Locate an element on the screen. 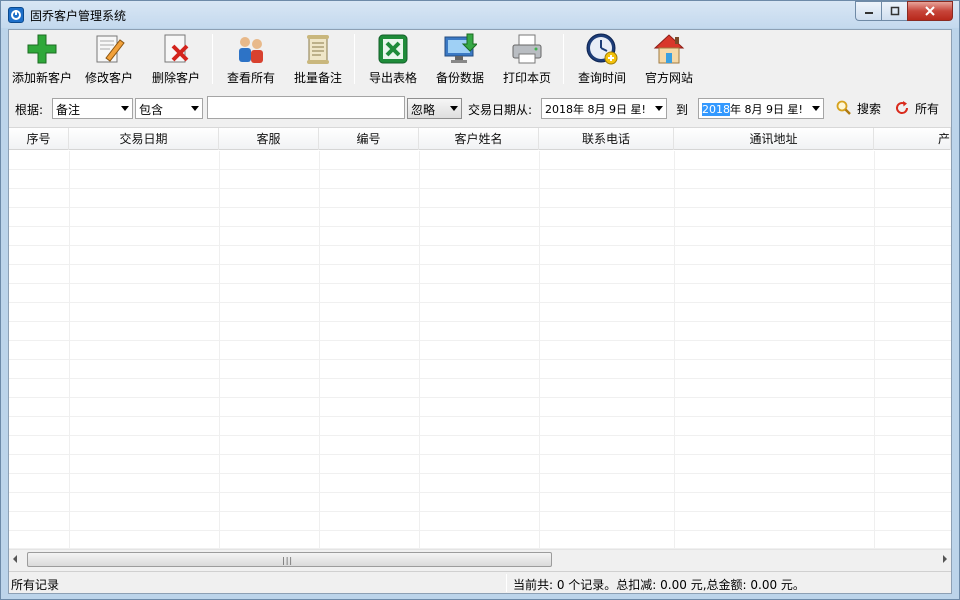  print-page-label: 打印本页 is located at coordinates (526, 78).